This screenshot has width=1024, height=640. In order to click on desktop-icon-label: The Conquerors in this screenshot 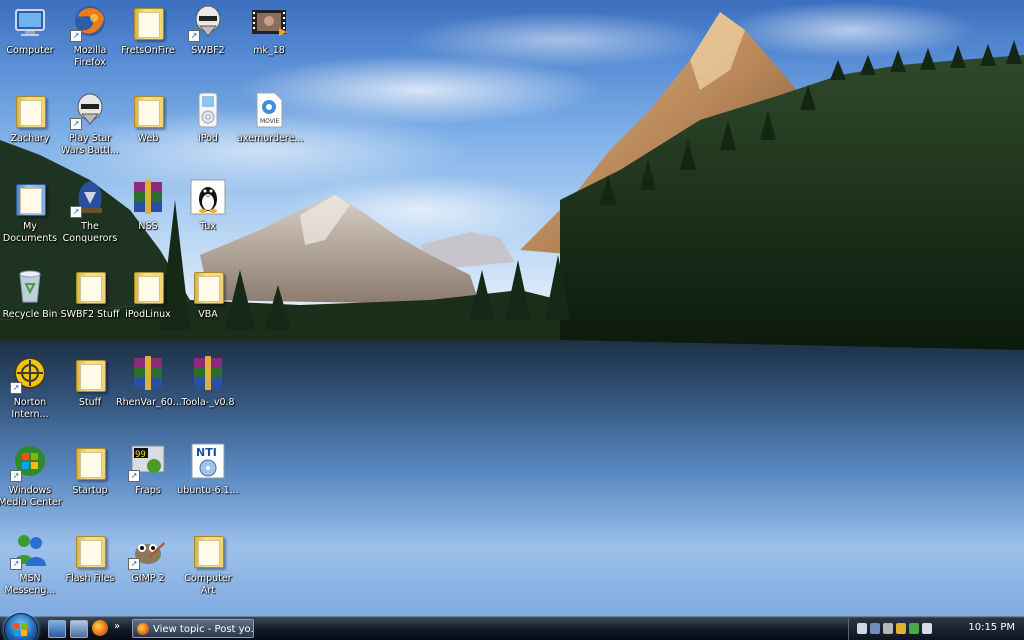, I will do `click(90, 232)`.